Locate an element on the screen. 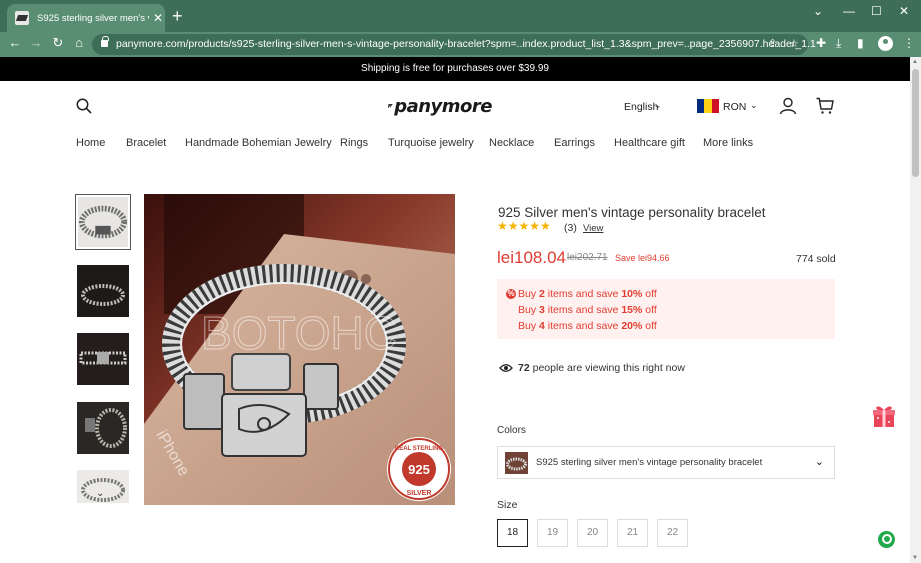  badge-top-text: REAL STERLING is located at coordinates (419, 449).